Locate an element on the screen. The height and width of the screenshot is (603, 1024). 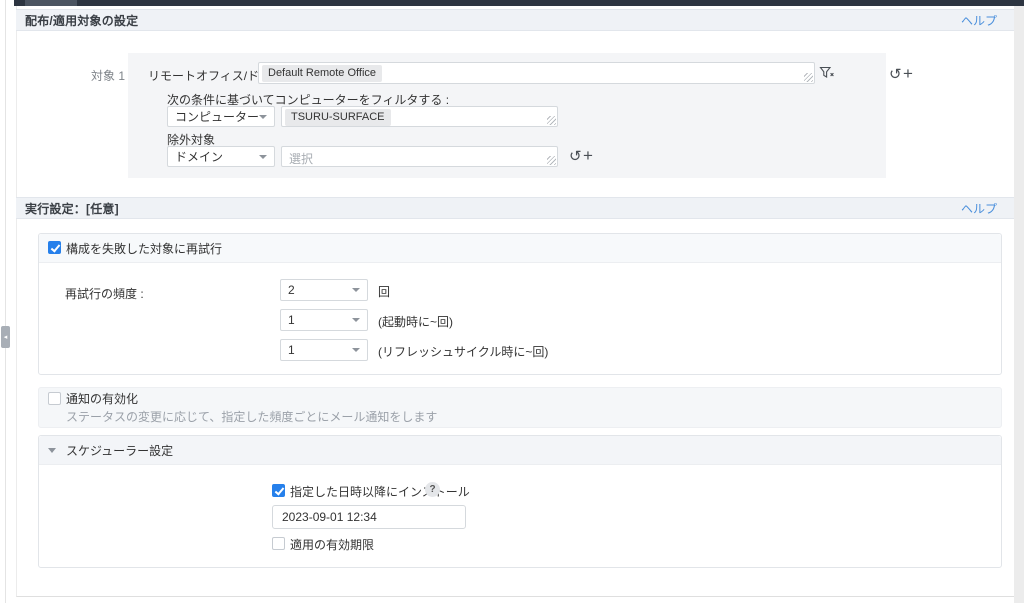
exclude-type-dropdown: ドメイン is located at coordinates (221, 156).